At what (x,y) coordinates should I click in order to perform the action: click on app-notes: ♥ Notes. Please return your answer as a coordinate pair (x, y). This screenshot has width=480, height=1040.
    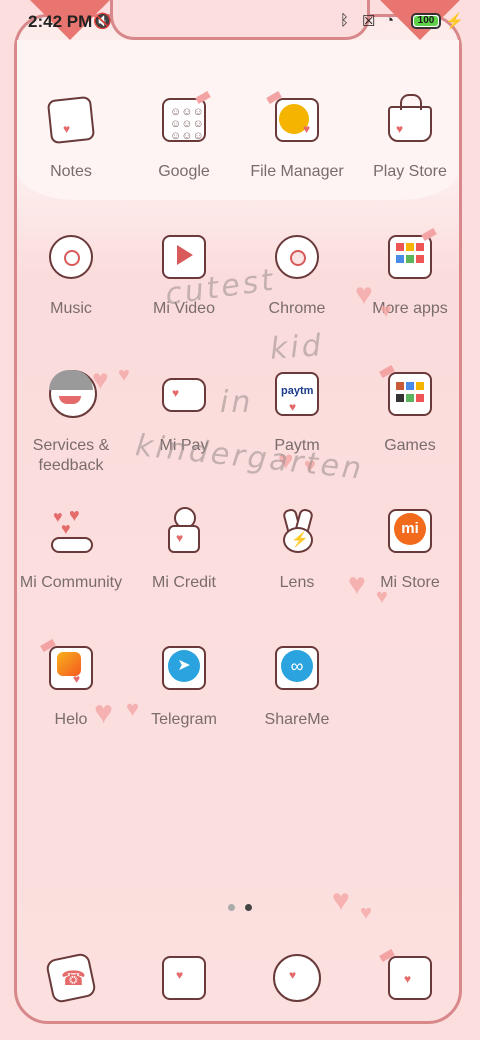
    Looking at the image, I should click on (71, 137).